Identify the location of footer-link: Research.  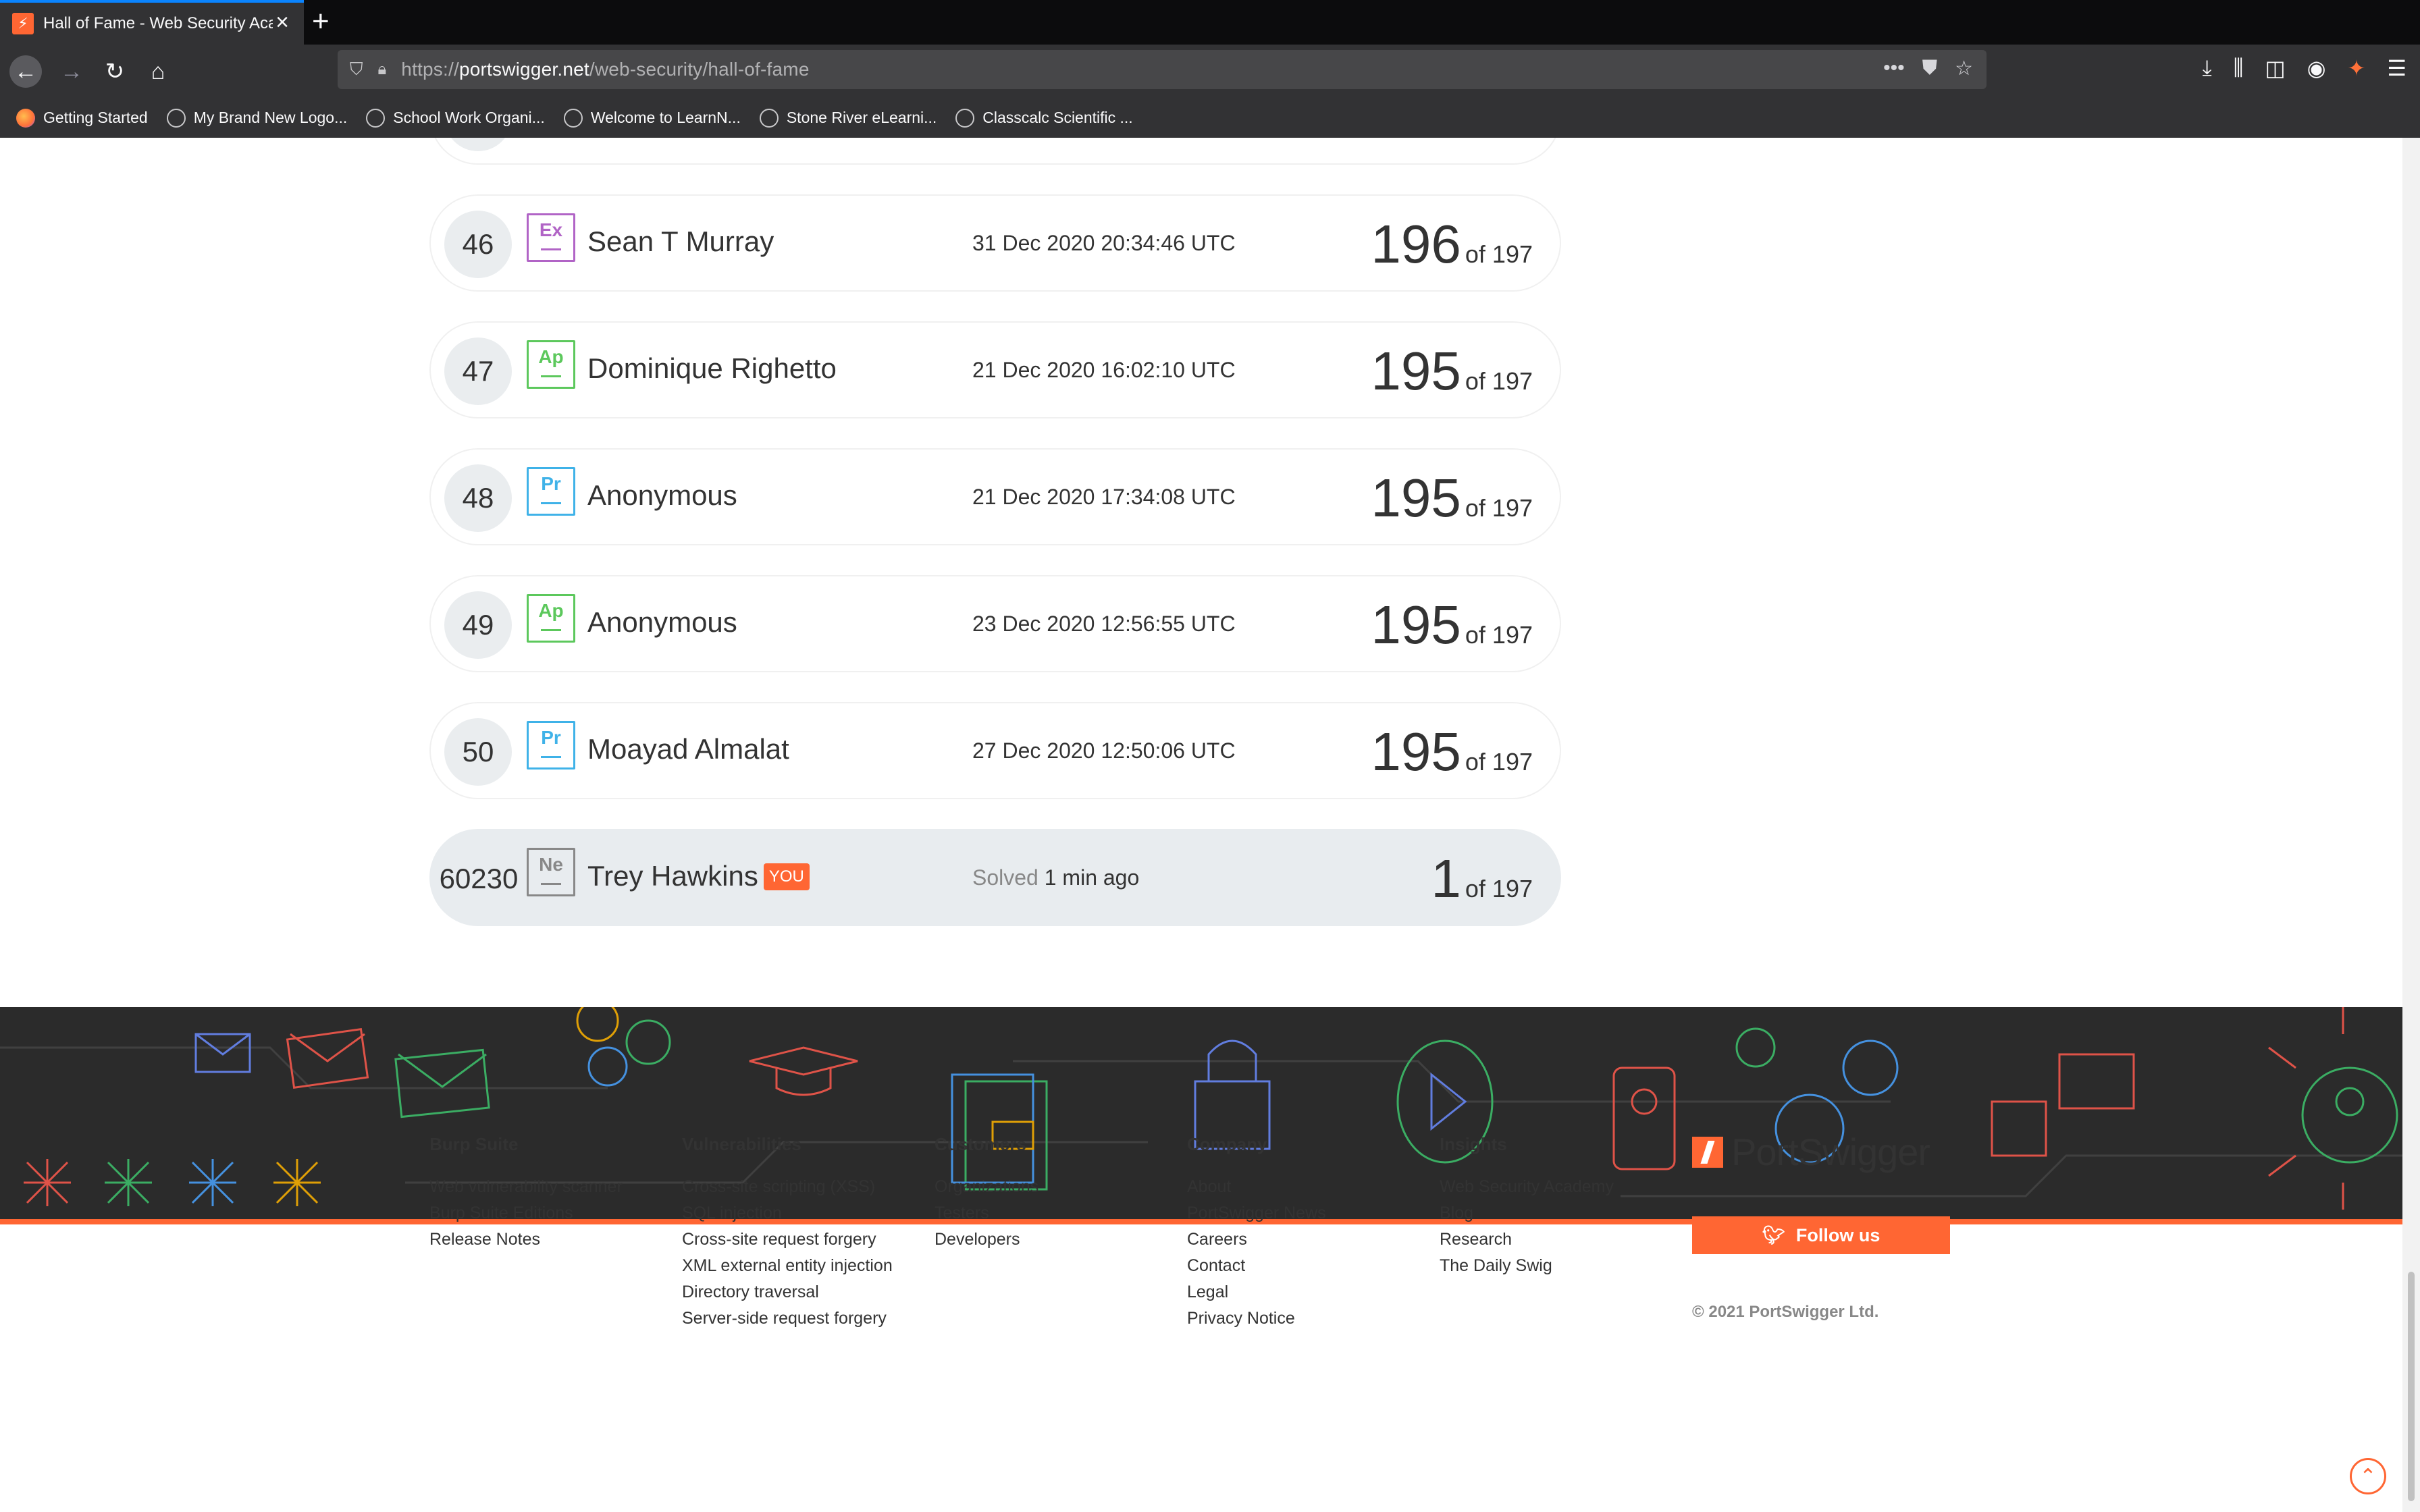
(1527, 1239).